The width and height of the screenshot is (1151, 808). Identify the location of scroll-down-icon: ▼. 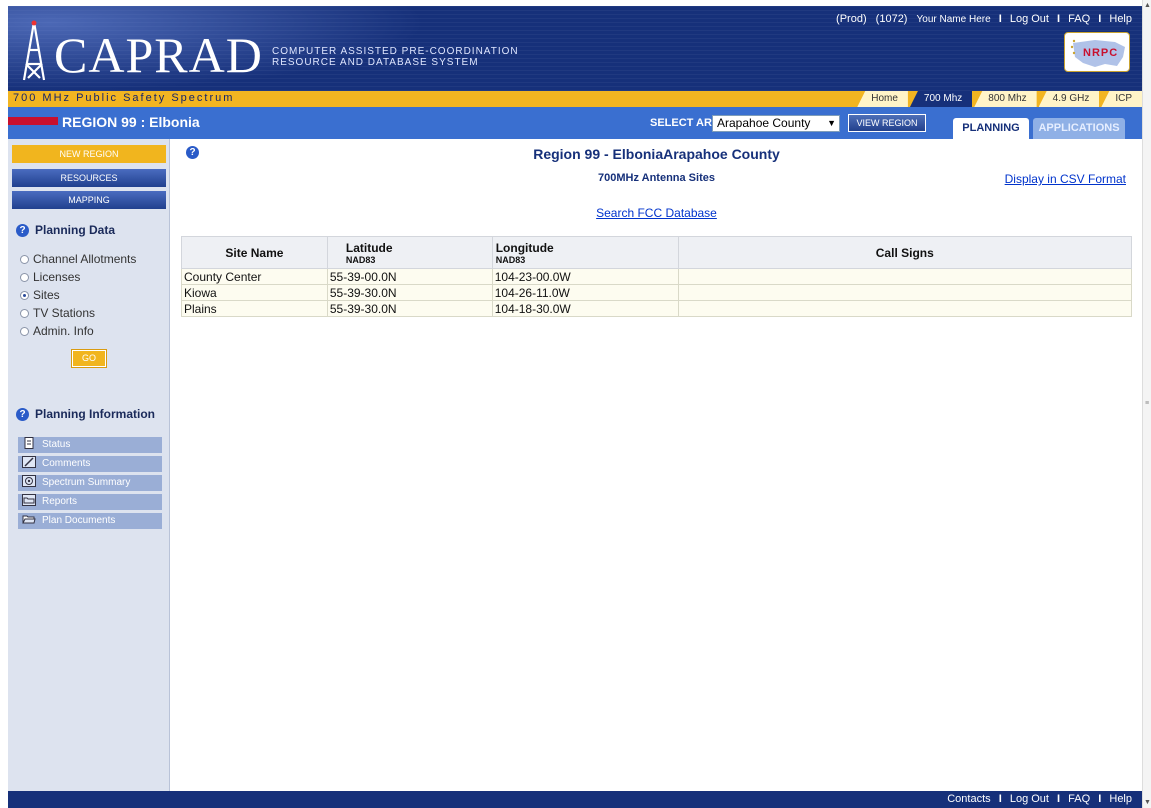
(1147, 802).